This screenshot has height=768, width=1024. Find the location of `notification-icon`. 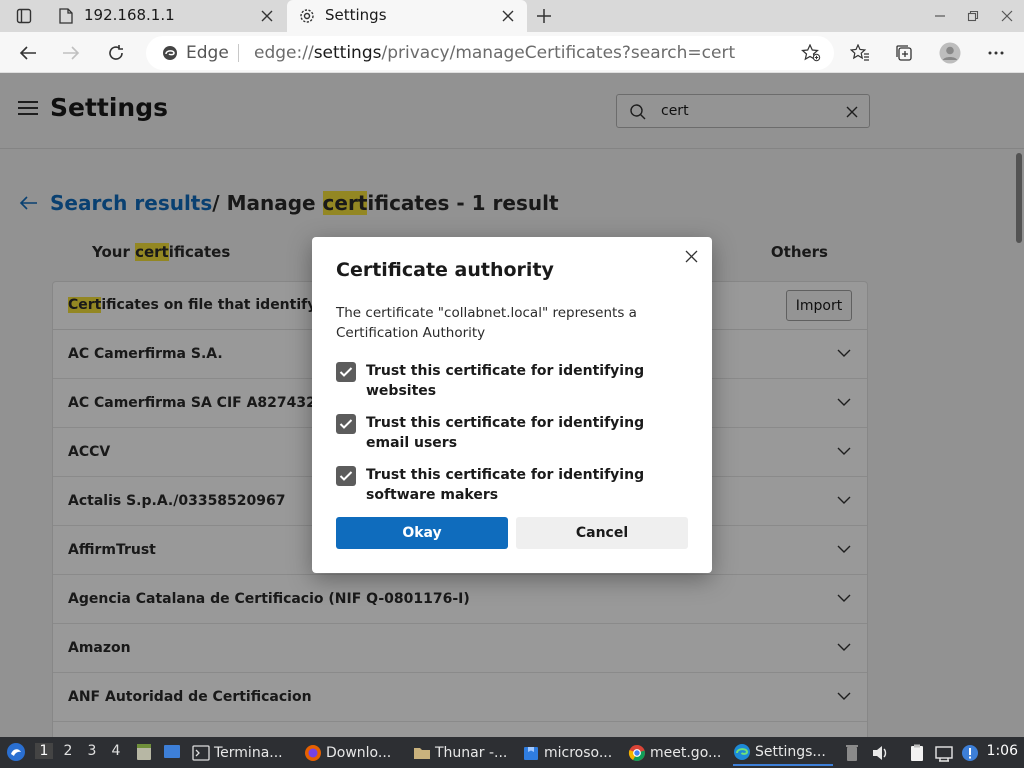

notification-icon is located at coordinates (970, 753).